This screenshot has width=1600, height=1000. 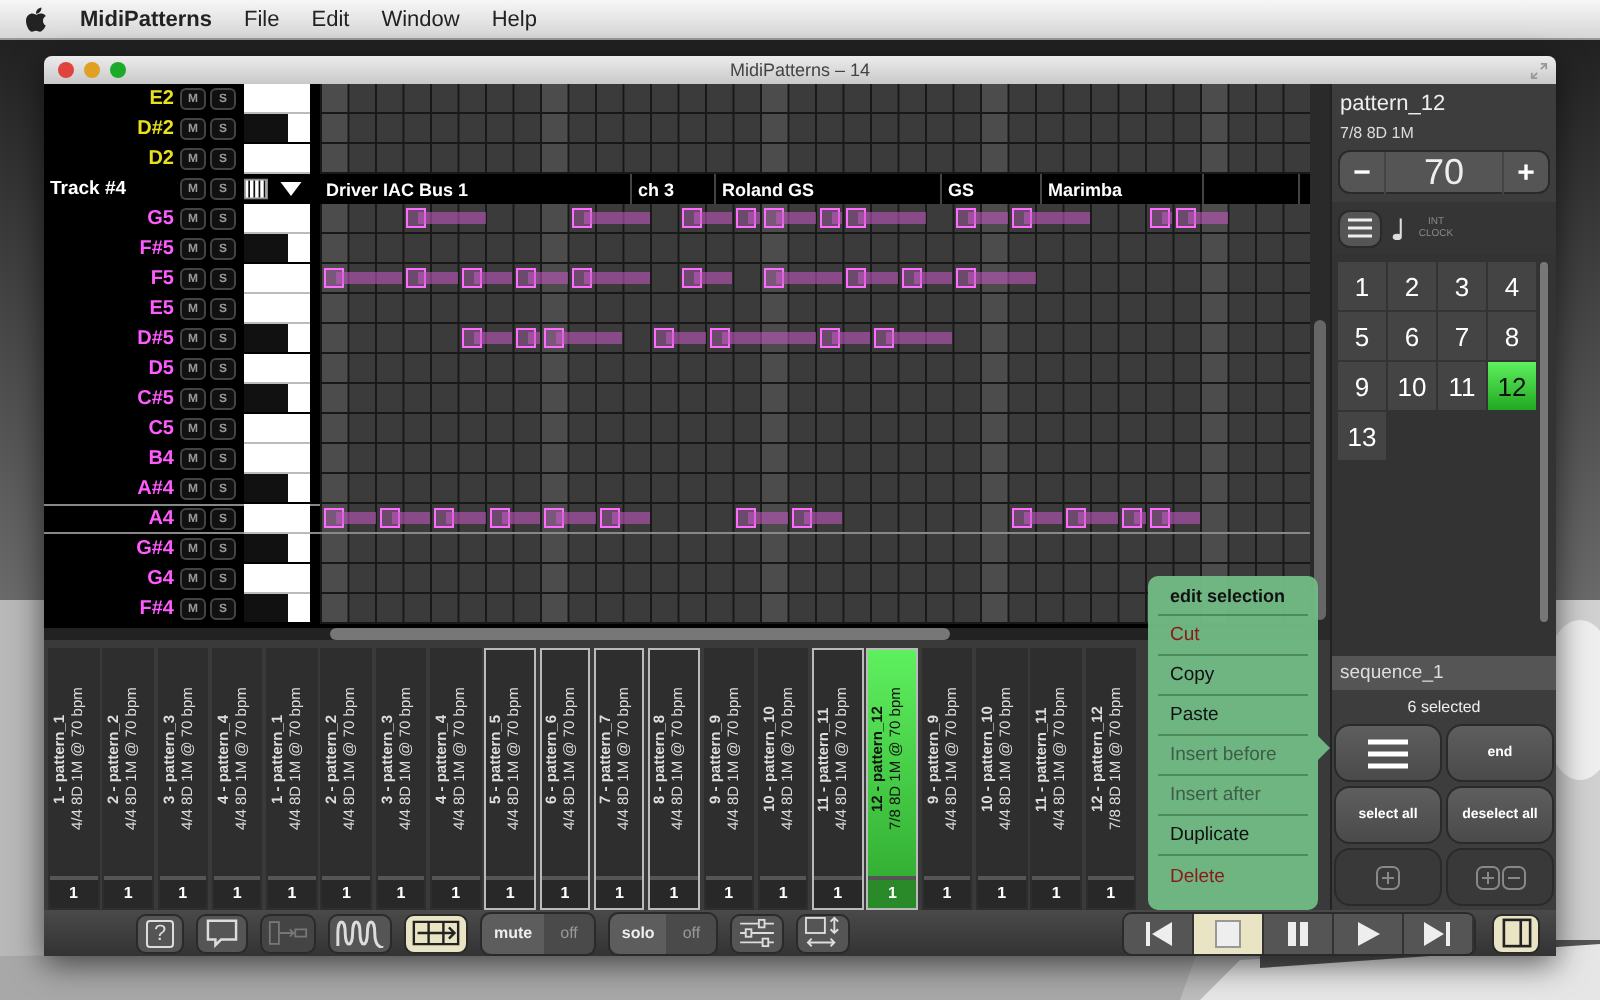 What do you see at coordinates (1512, 286) in the screenshot?
I see `pattern-button: 4` at bounding box center [1512, 286].